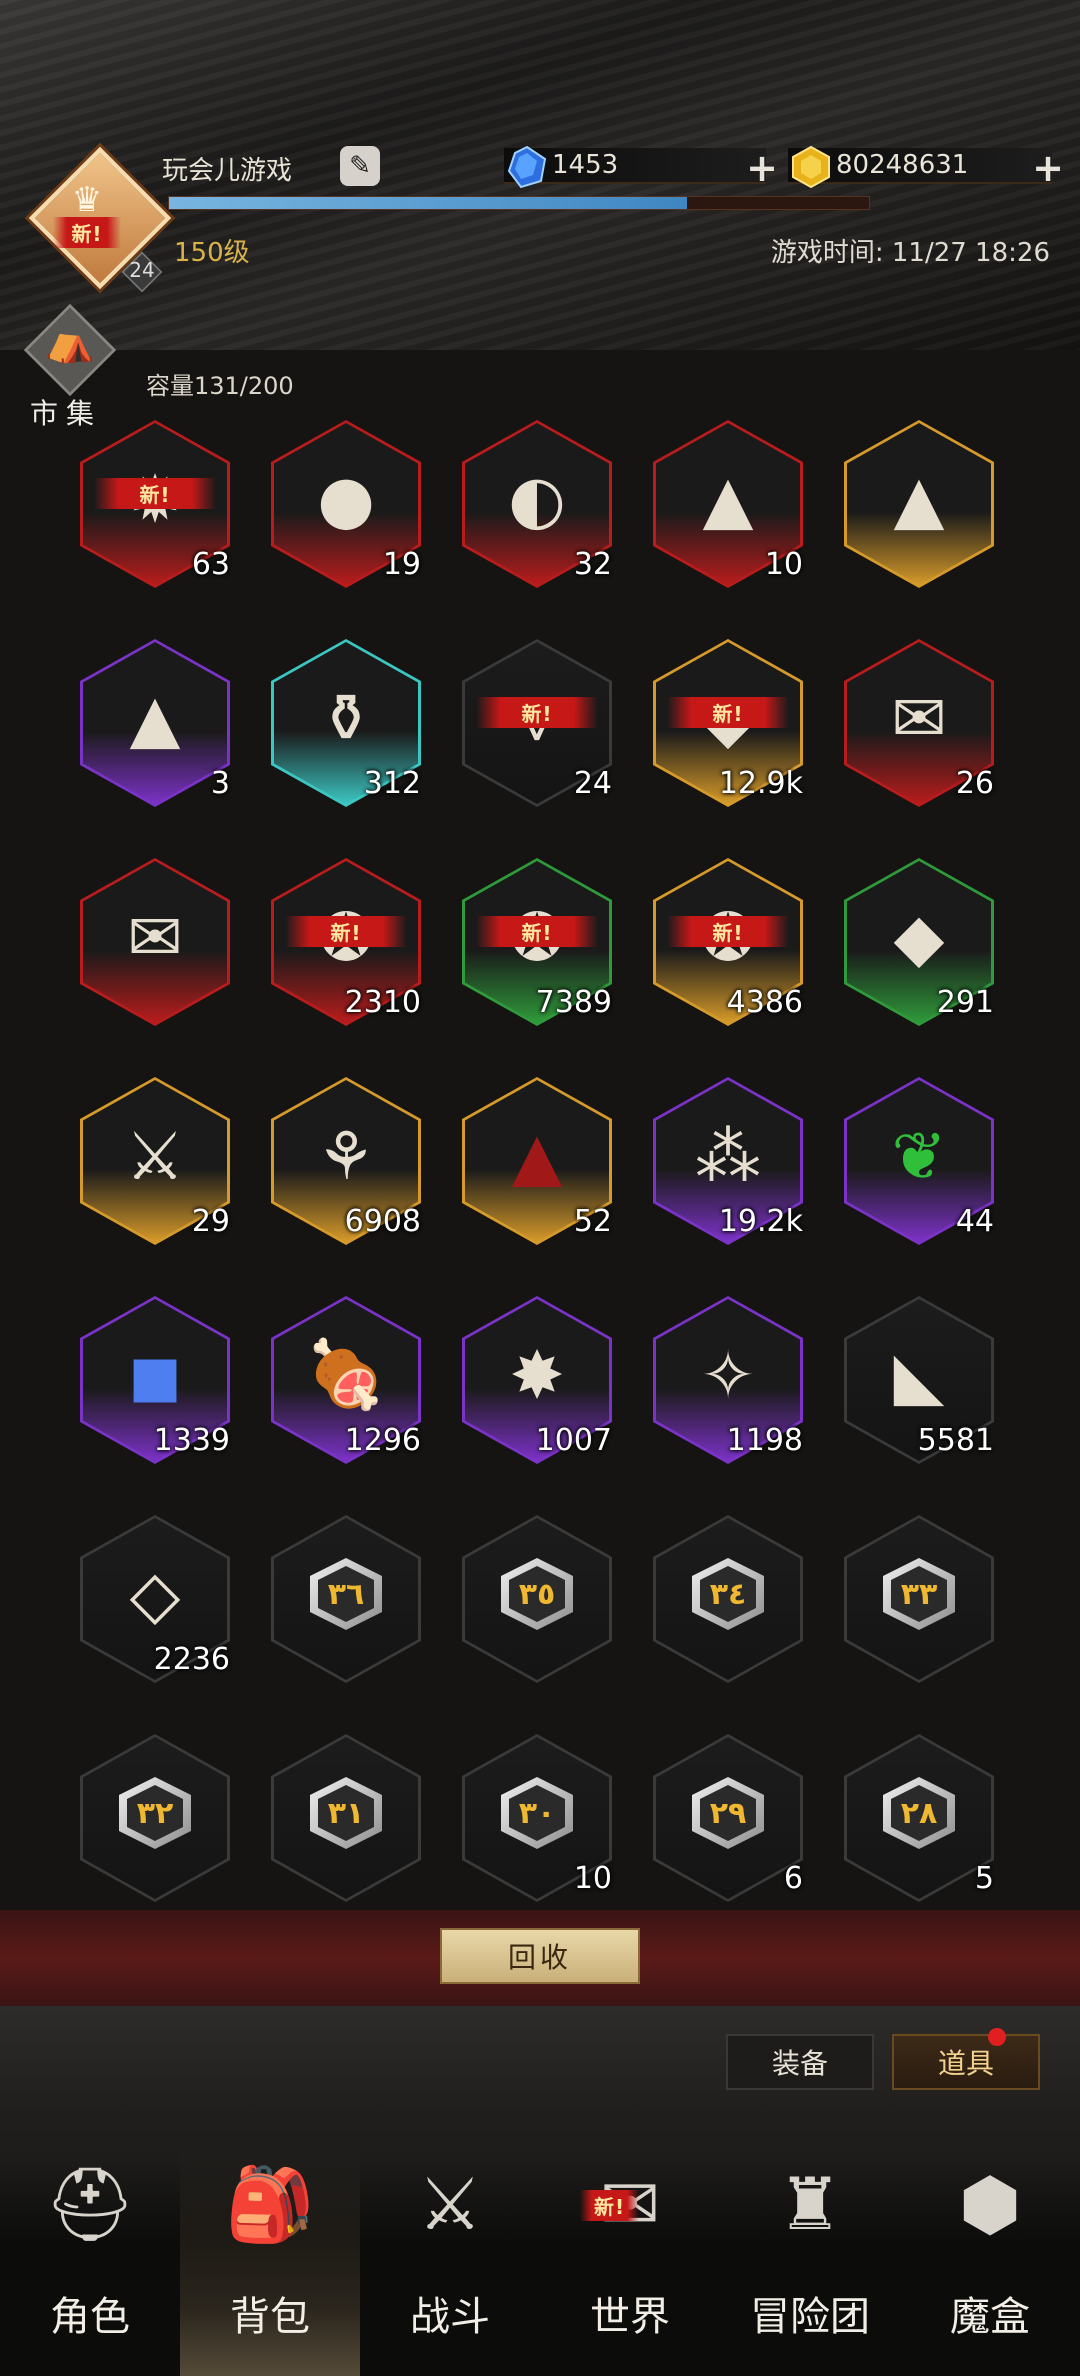 Image resolution: width=1080 pixels, height=2376 pixels. What do you see at coordinates (270, 2263) in the screenshot?
I see `nav-item-1: 🎒 背包` at bounding box center [270, 2263].